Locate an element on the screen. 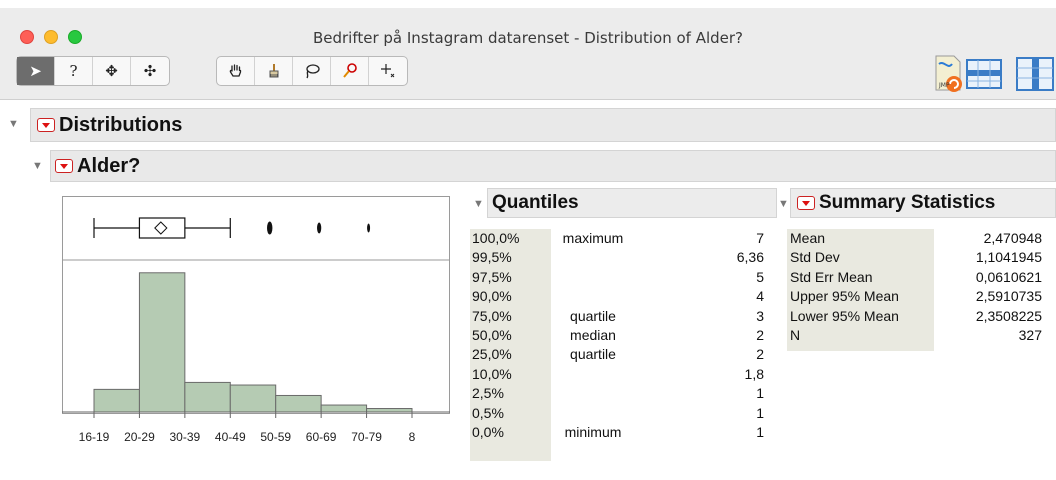 The image size is (1056, 480). summary-stat-label: Mean is located at coordinates (808, 238).